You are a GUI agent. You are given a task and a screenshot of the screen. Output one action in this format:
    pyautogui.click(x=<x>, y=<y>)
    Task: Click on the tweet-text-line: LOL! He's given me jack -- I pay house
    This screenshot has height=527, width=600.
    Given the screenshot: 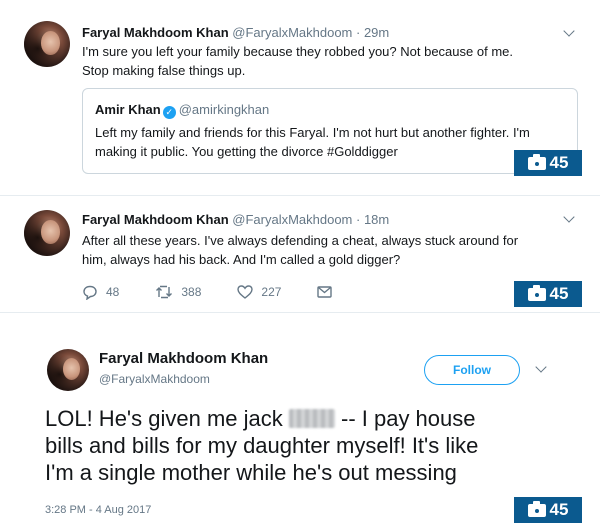 What is the action you would take?
    pyautogui.click(x=305, y=418)
    